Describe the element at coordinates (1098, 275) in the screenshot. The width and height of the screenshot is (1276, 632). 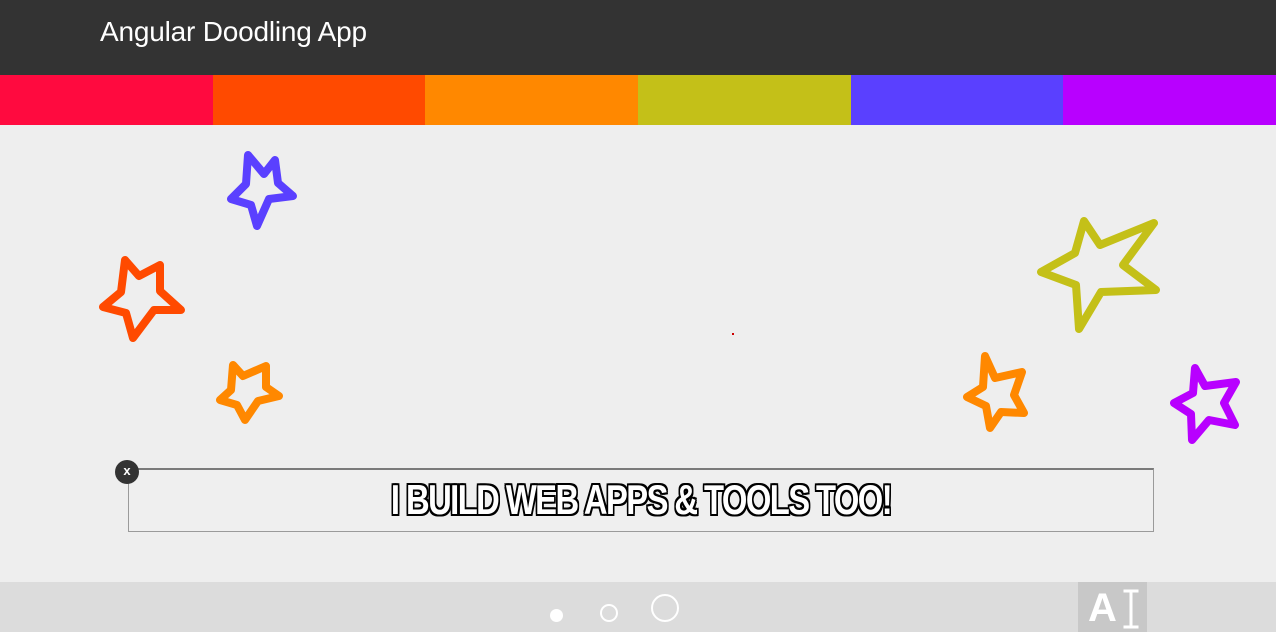
I see `star-olive` at that location.